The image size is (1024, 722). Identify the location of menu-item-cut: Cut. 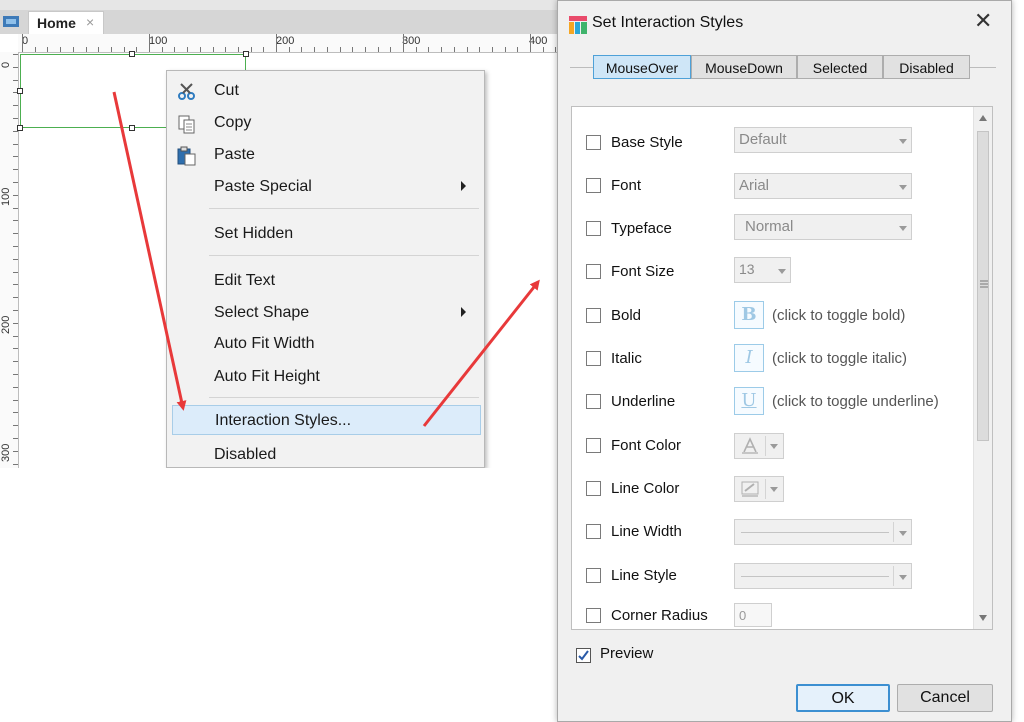
(325, 91).